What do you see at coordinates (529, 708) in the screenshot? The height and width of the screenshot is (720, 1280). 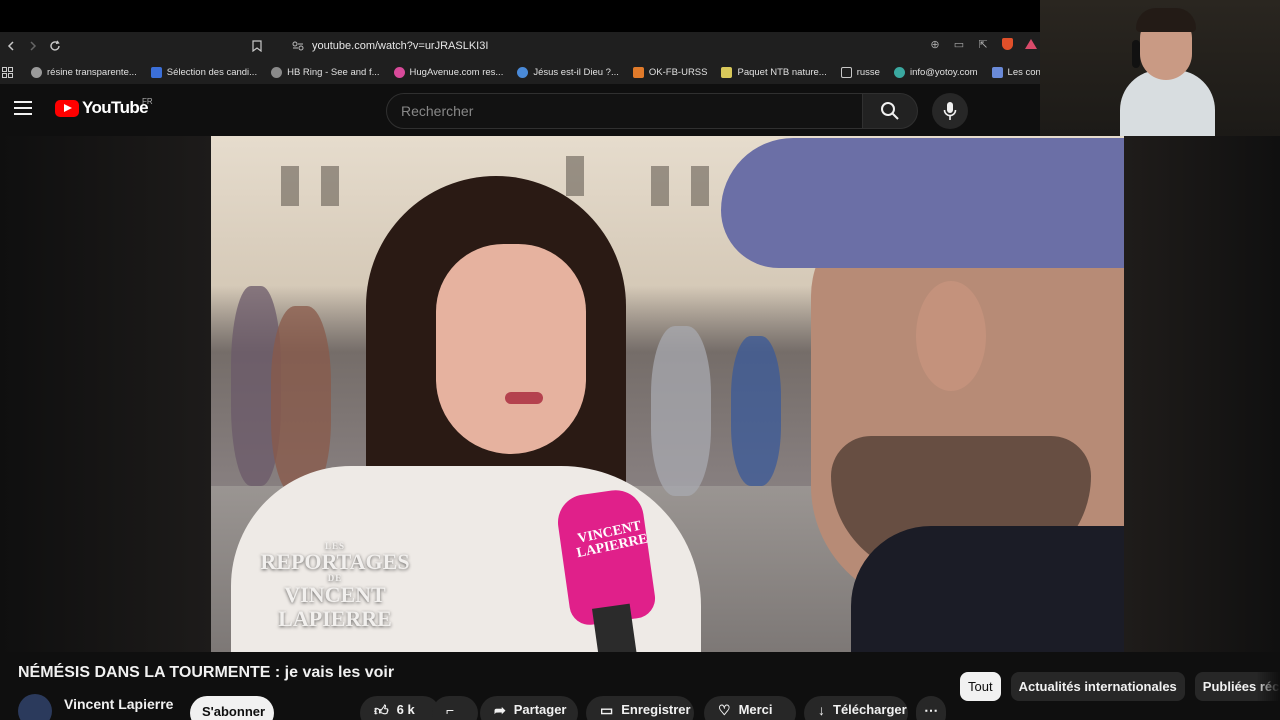 I see `share-button: ➦ Partager` at bounding box center [529, 708].